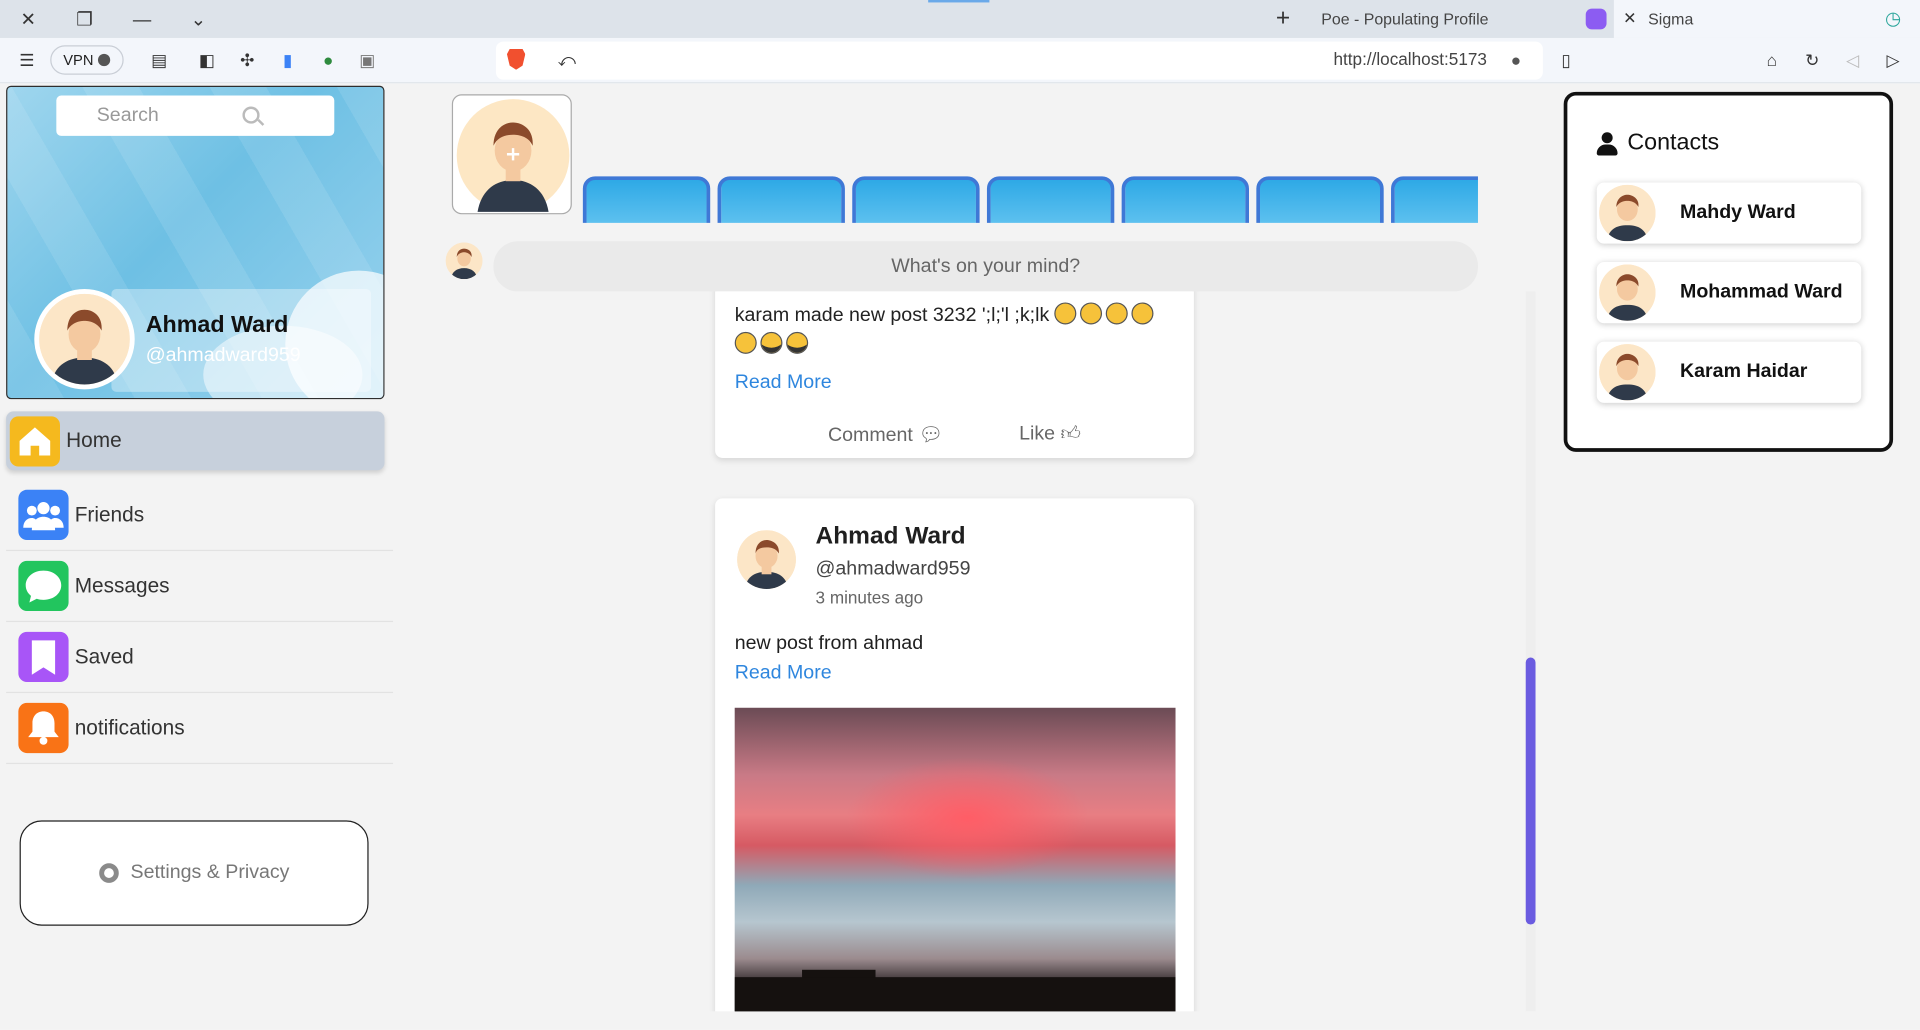 The height and width of the screenshot is (1030, 1920). Describe the element at coordinates (43, 657) in the screenshot. I see `bookmark-icon` at that location.